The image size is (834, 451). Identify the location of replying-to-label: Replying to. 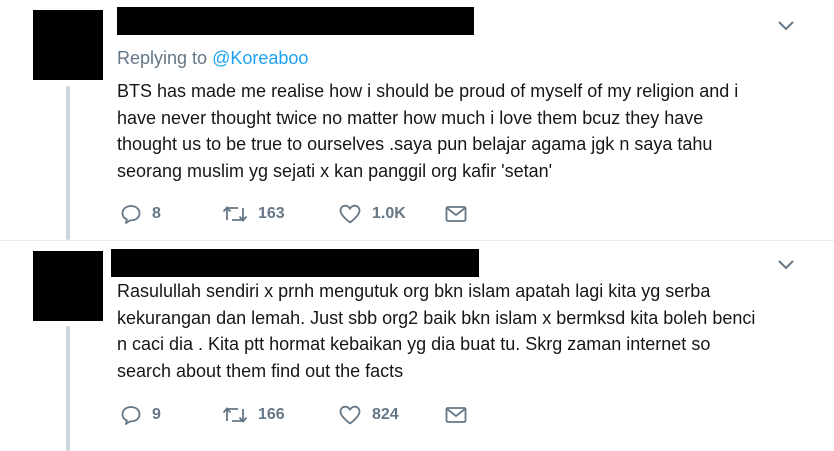
(165, 58).